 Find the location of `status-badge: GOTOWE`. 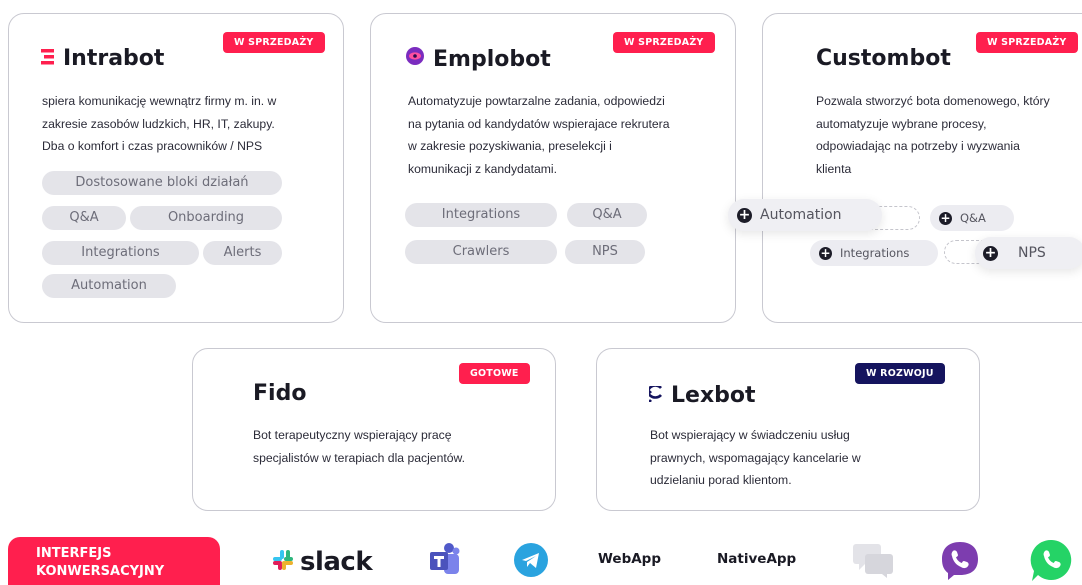

status-badge: GOTOWE is located at coordinates (494, 373).